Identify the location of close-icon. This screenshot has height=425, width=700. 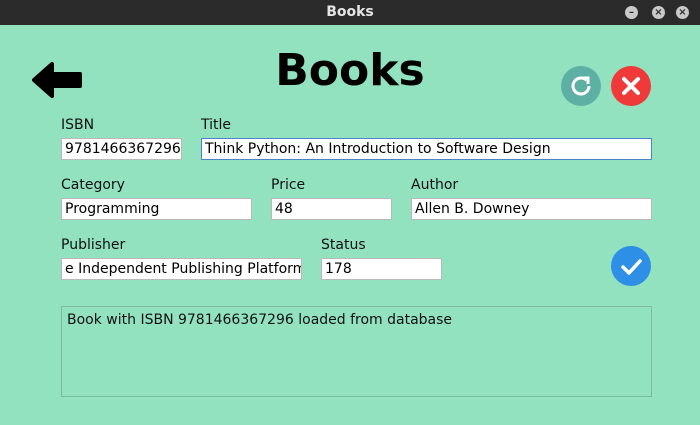
(631, 86).